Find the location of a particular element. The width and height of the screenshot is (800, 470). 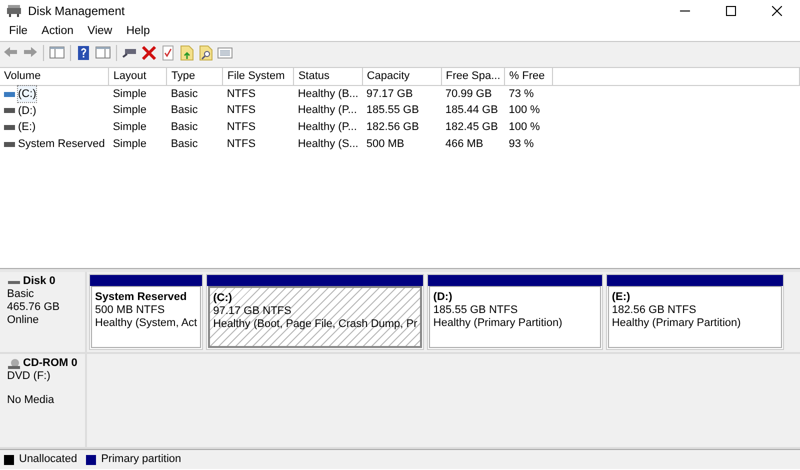

menu-item: Help is located at coordinates (138, 31).